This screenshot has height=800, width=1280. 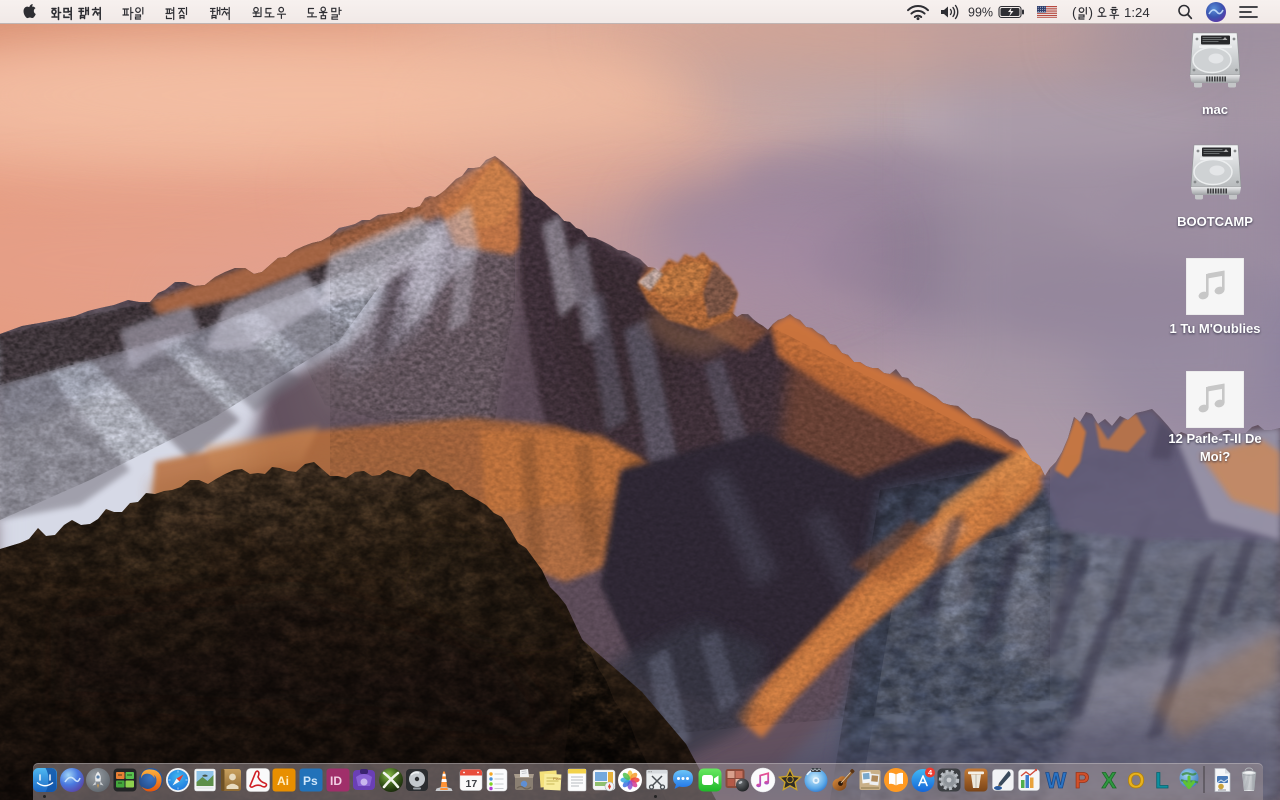 I want to click on svg-text: 17, so click(x=471, y=784).